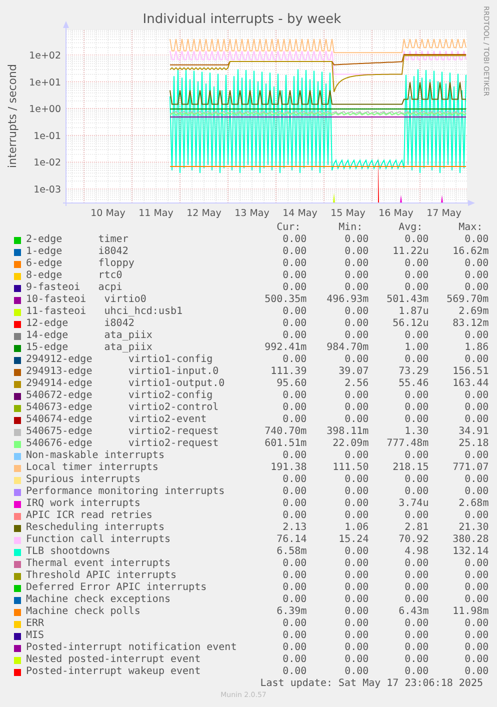 Image resolution: width=497 pixels, height=707 pixels. What do you see at coordinates (416, 528) in the screenshot?
I see `avg-value: 2.81` at bounding box center [416, 528].